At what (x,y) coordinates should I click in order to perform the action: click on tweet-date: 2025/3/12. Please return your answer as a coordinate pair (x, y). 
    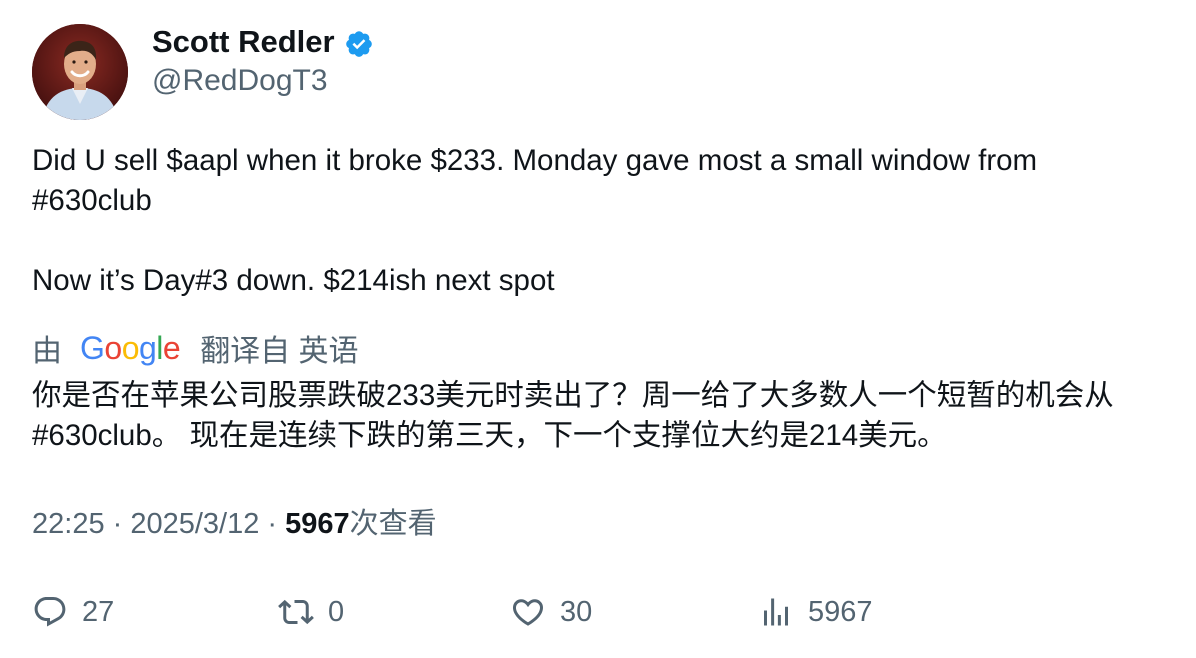
    Looking at the image, I should click on (194, 524).